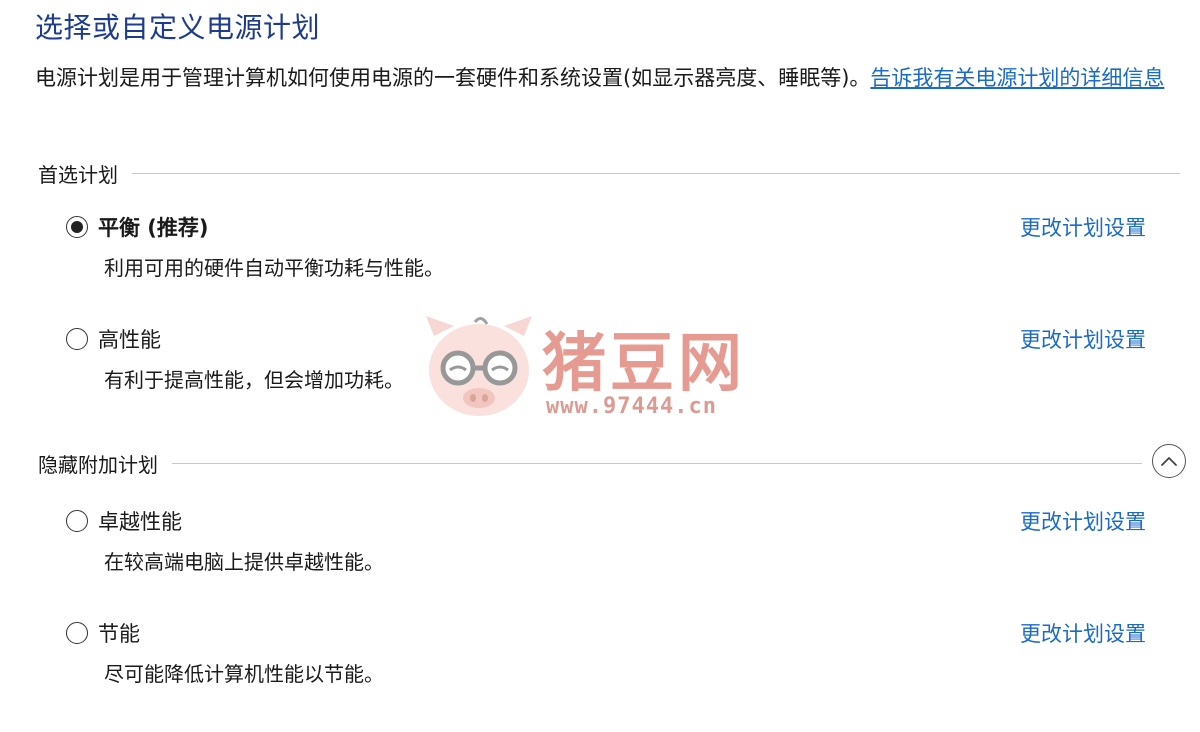 The height and width of the screenshot is (732, 1200). I want to click on preferred-plans-divider, so click(656, 173).